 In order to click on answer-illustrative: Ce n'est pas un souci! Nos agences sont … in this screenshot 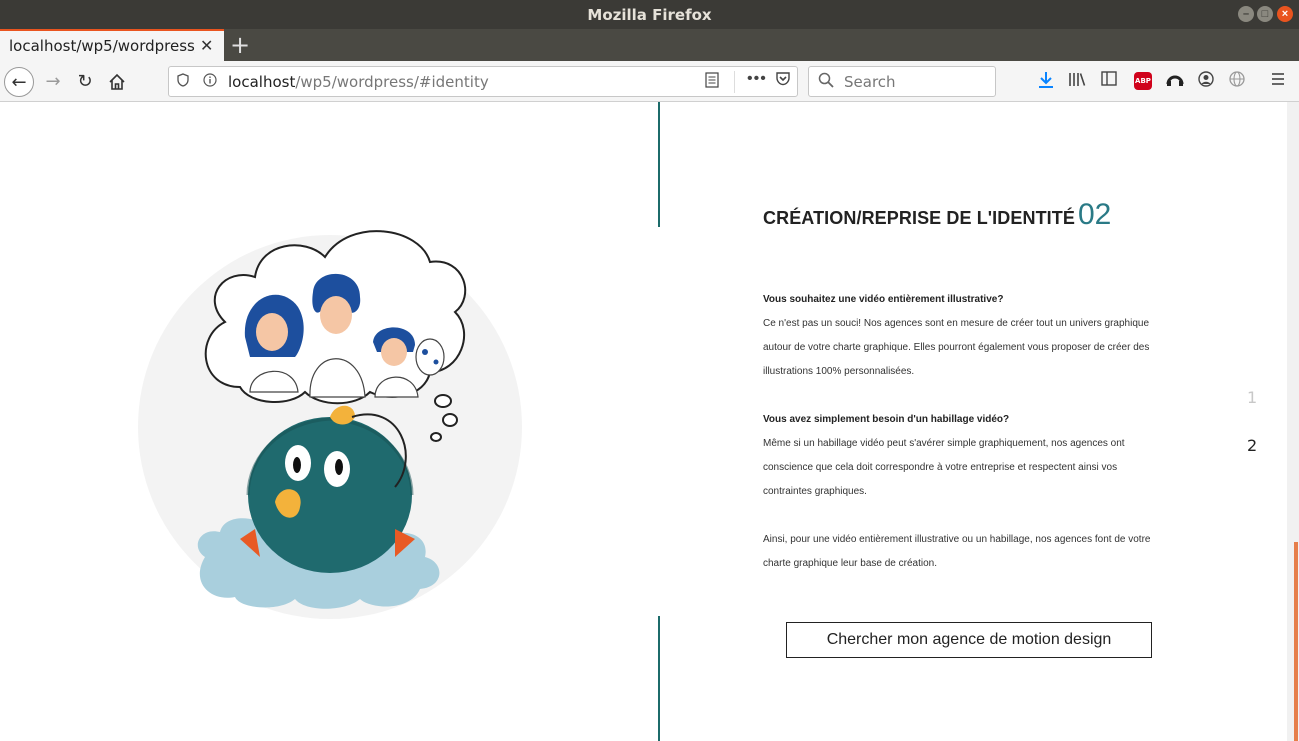, I will do `click(956, 347)`.